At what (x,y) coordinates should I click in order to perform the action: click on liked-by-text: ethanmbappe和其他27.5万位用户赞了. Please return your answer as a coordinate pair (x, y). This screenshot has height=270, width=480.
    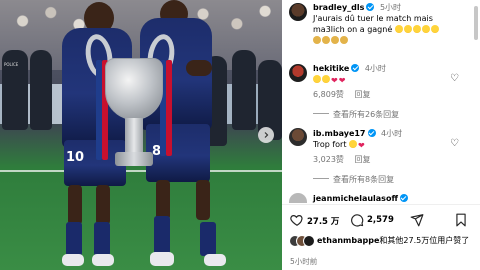
    Looking at the image, I should click on (393, 241).